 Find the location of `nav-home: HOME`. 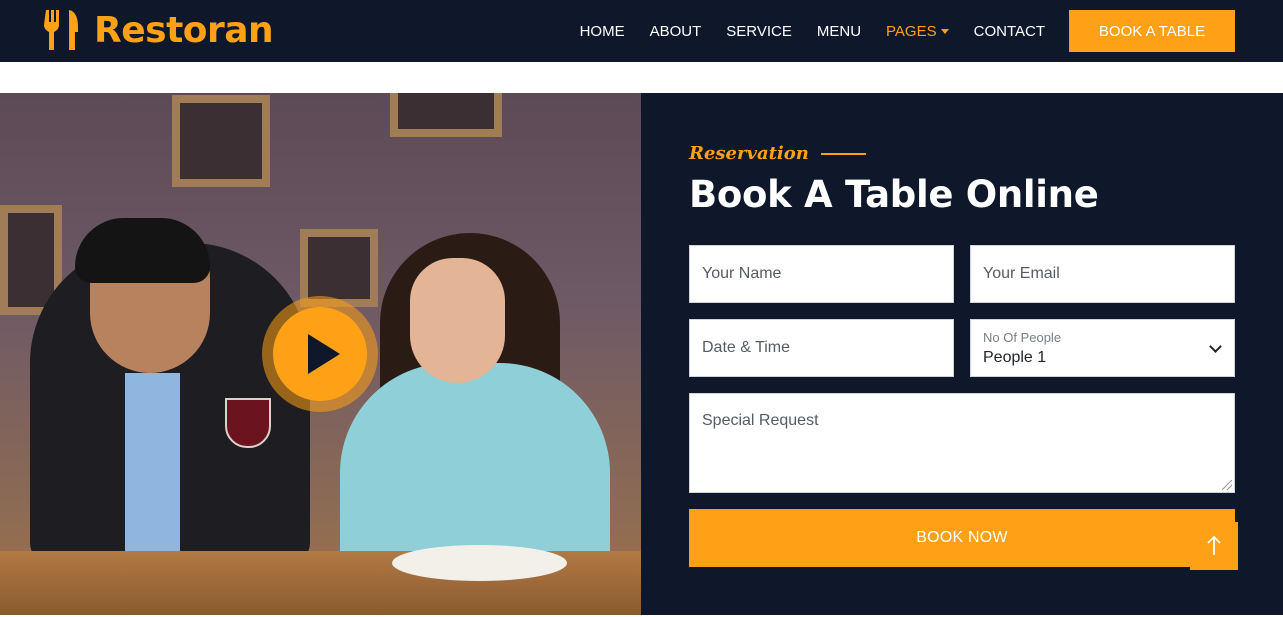

nav-home: HOME is located at coordinates (602, 31).